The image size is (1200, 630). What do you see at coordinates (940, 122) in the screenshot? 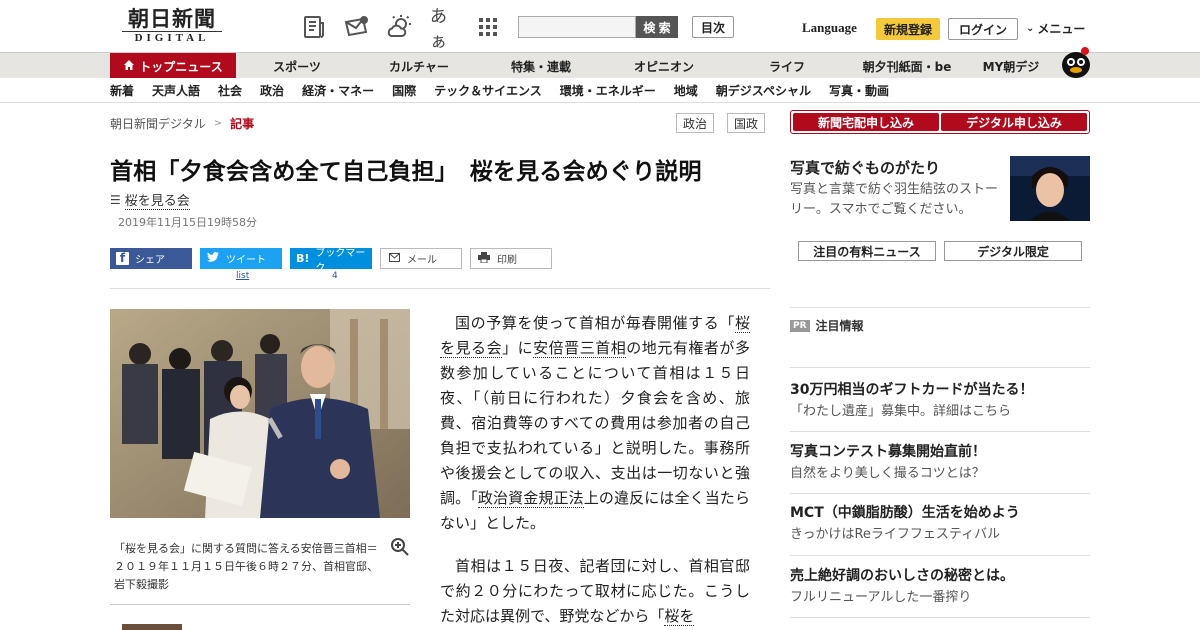
I see `subscription-cta: 新聞宅配申し込み デジタル申し込み` at bounding box center [940, 122].